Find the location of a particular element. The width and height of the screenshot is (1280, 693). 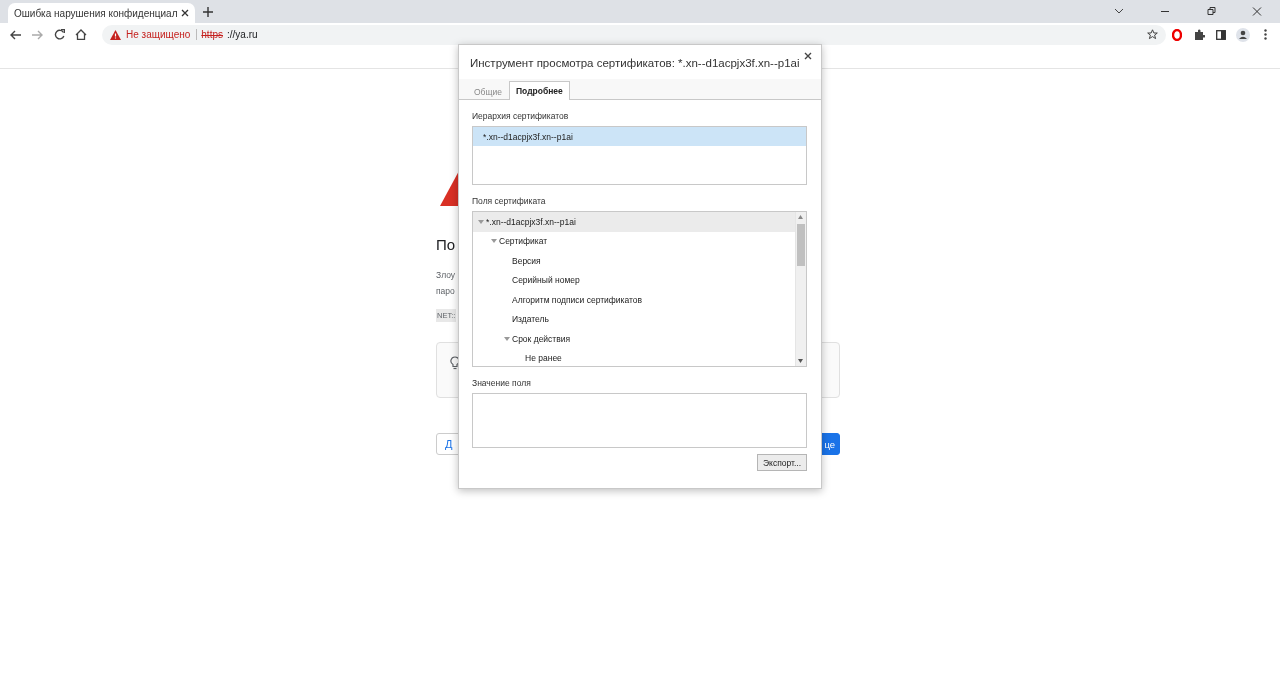

ring-icon is located at coordinates (1177, 34).